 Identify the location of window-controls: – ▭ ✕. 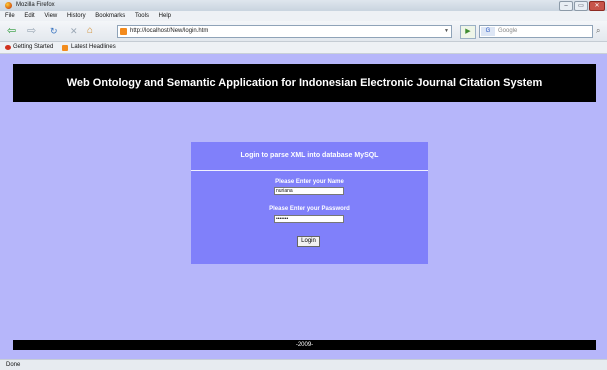
(582, 6).